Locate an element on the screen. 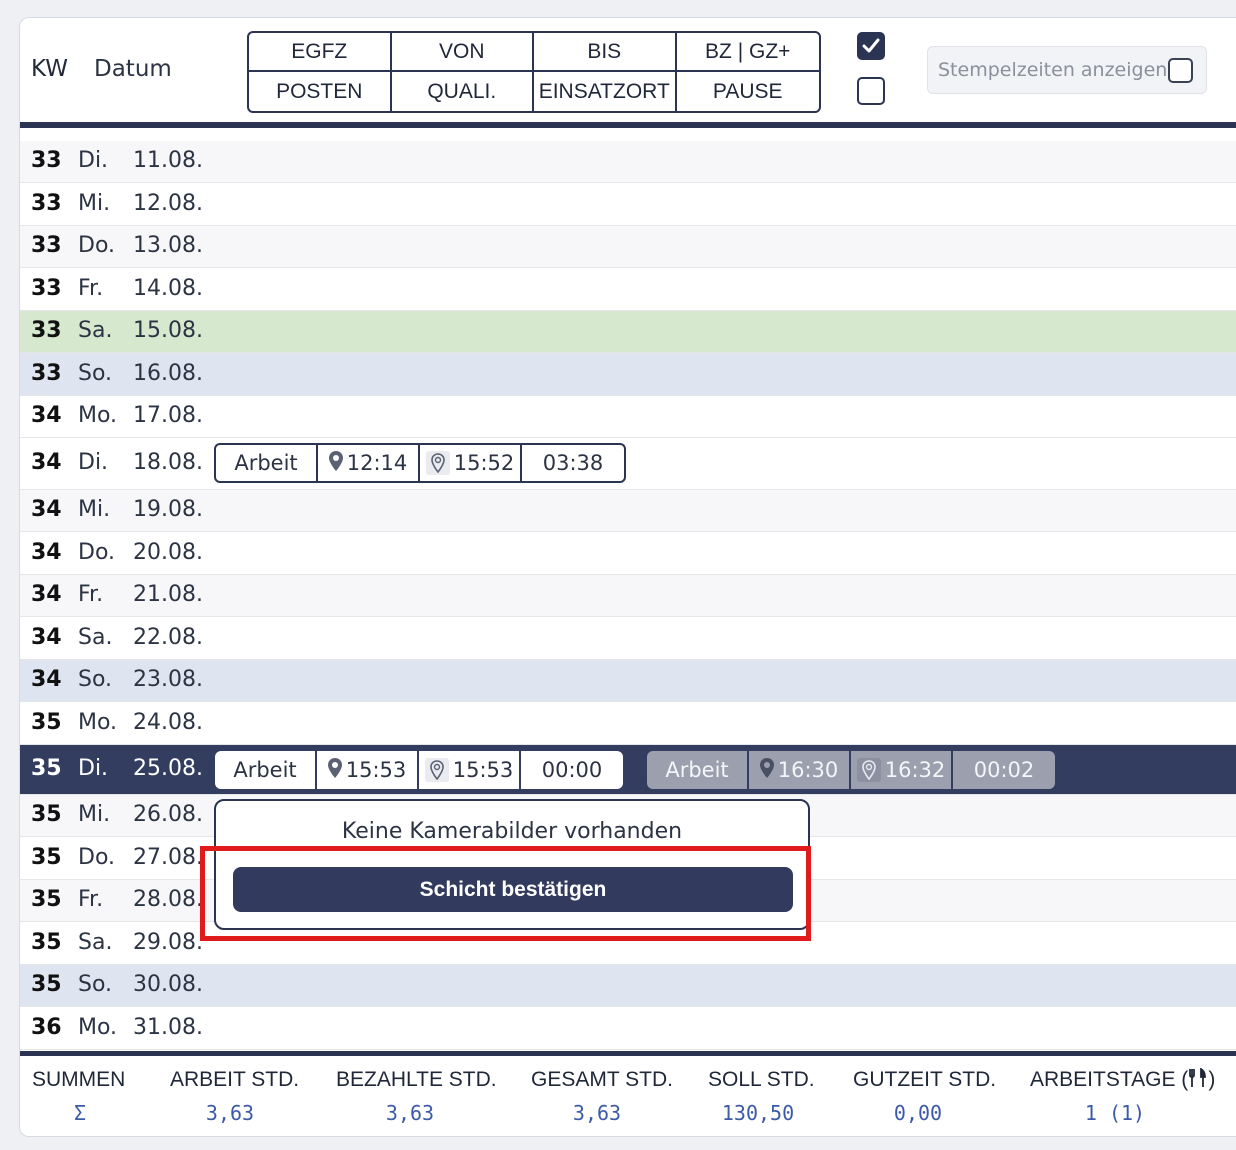 The height and width of the screenshot is (1150, 1236). day-row: 34 Mi. 19.08. is located at coordinates (628, 511).